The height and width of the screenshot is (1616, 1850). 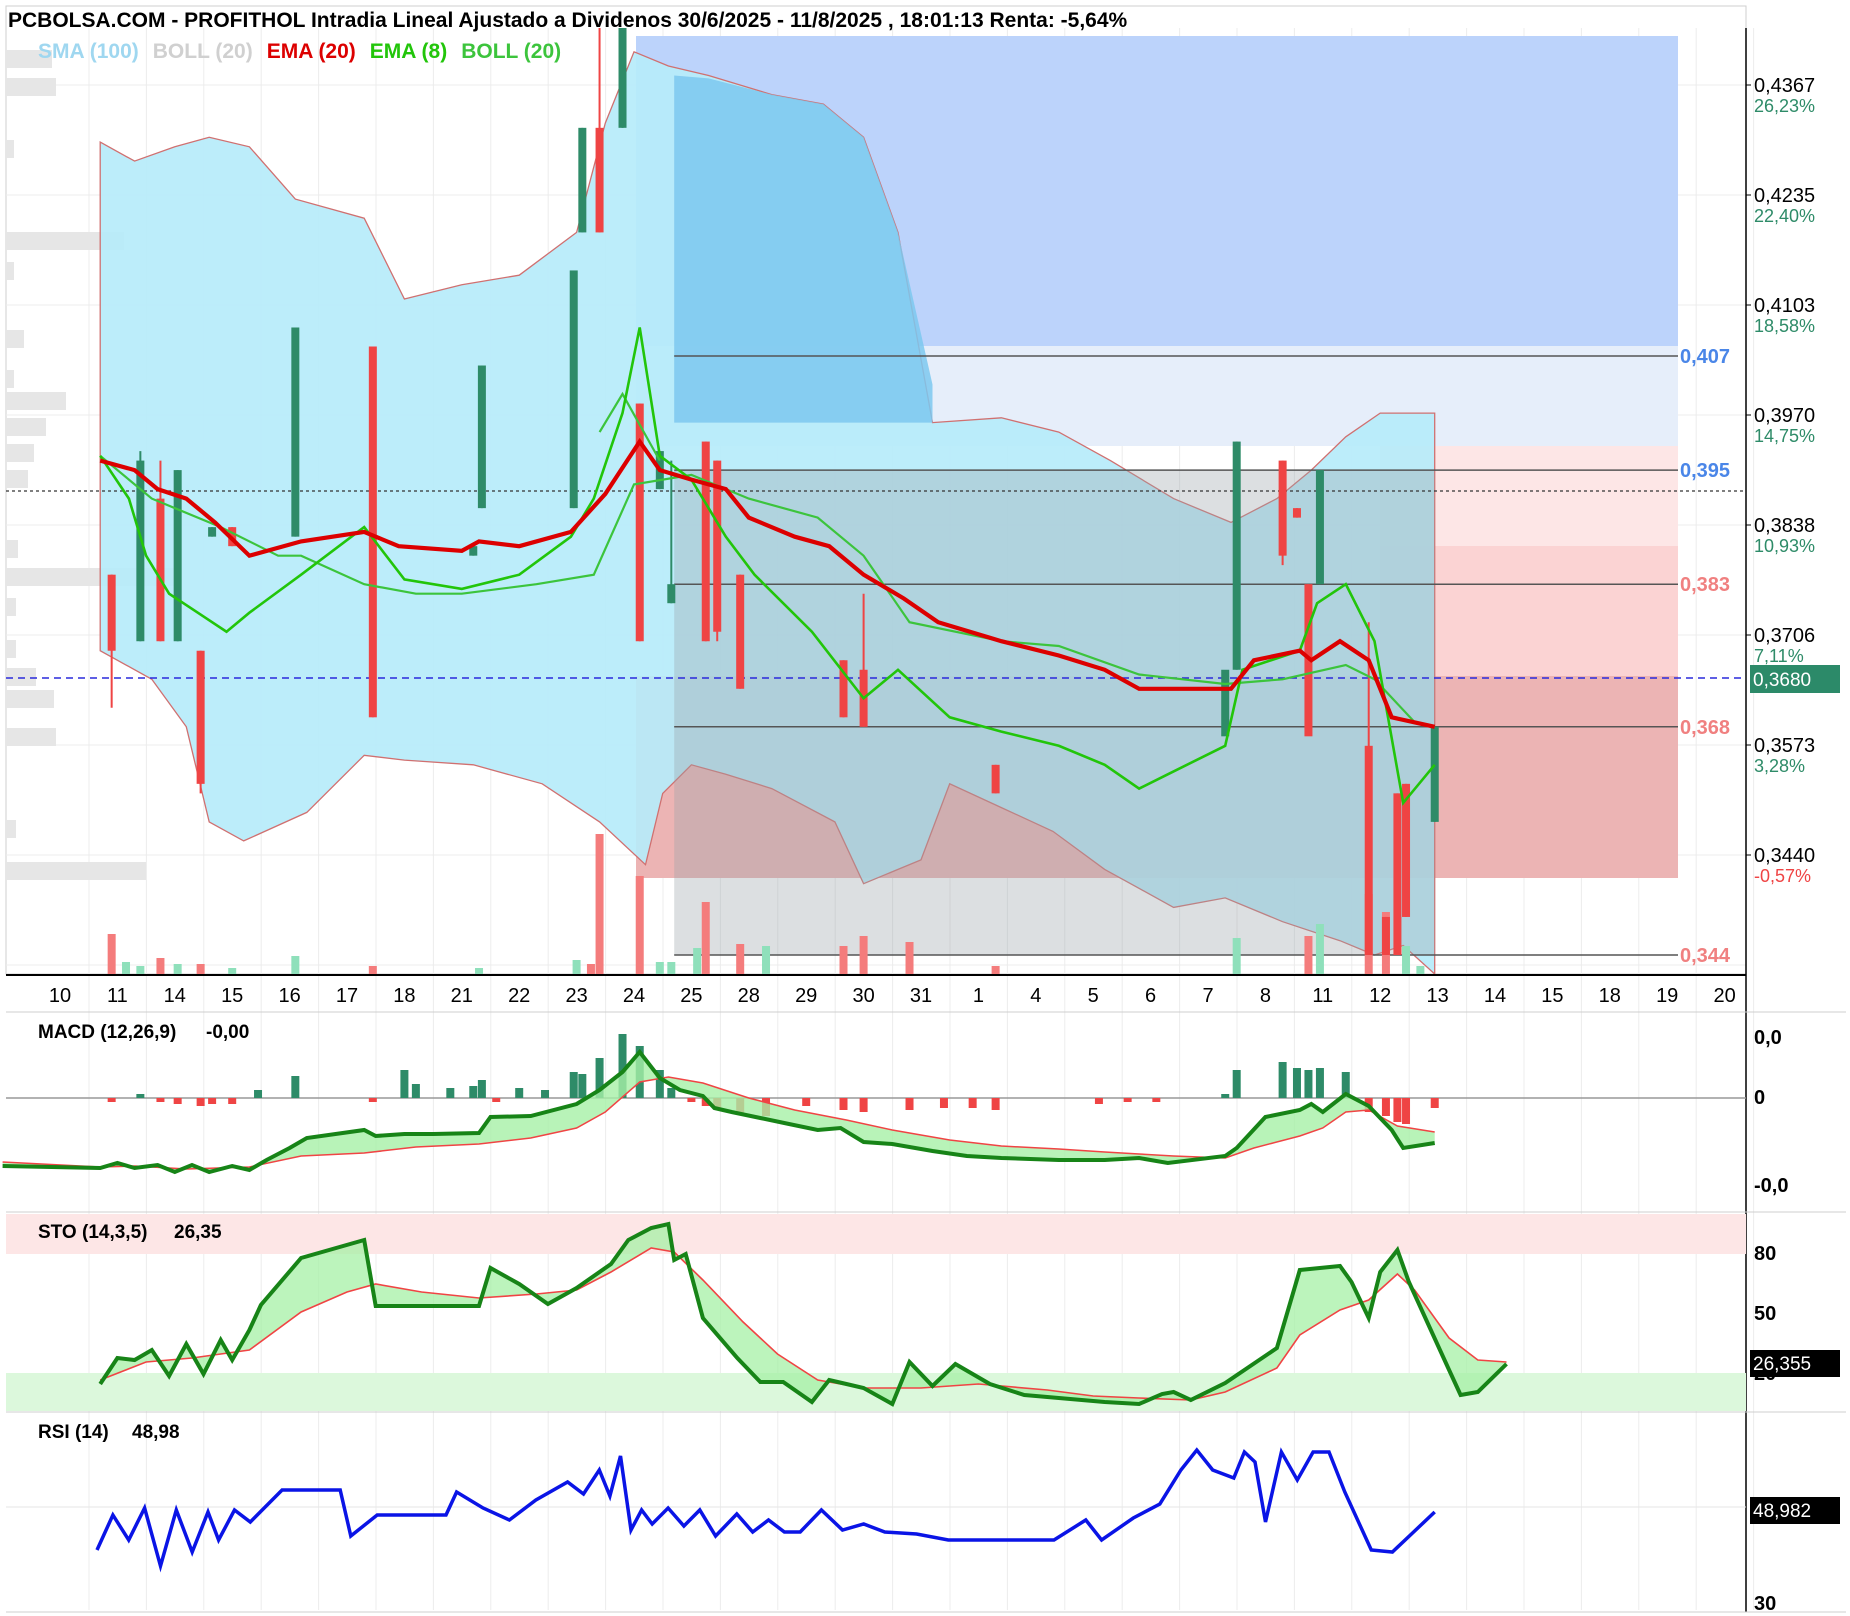 What do you see at coordinates (1771, 1186) in the screenshot?
I see `macd-tick: -0,0` at bounding box center [1771, 1186].